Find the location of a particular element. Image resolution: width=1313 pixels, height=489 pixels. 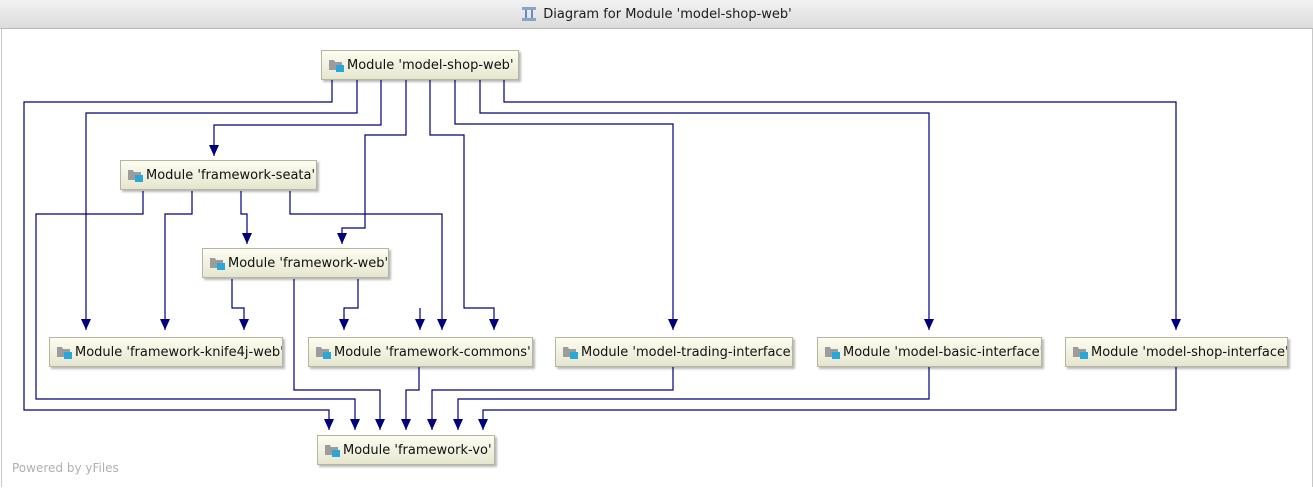

edge-model-shop-web-framework-web is located at coordinates (372, 162).